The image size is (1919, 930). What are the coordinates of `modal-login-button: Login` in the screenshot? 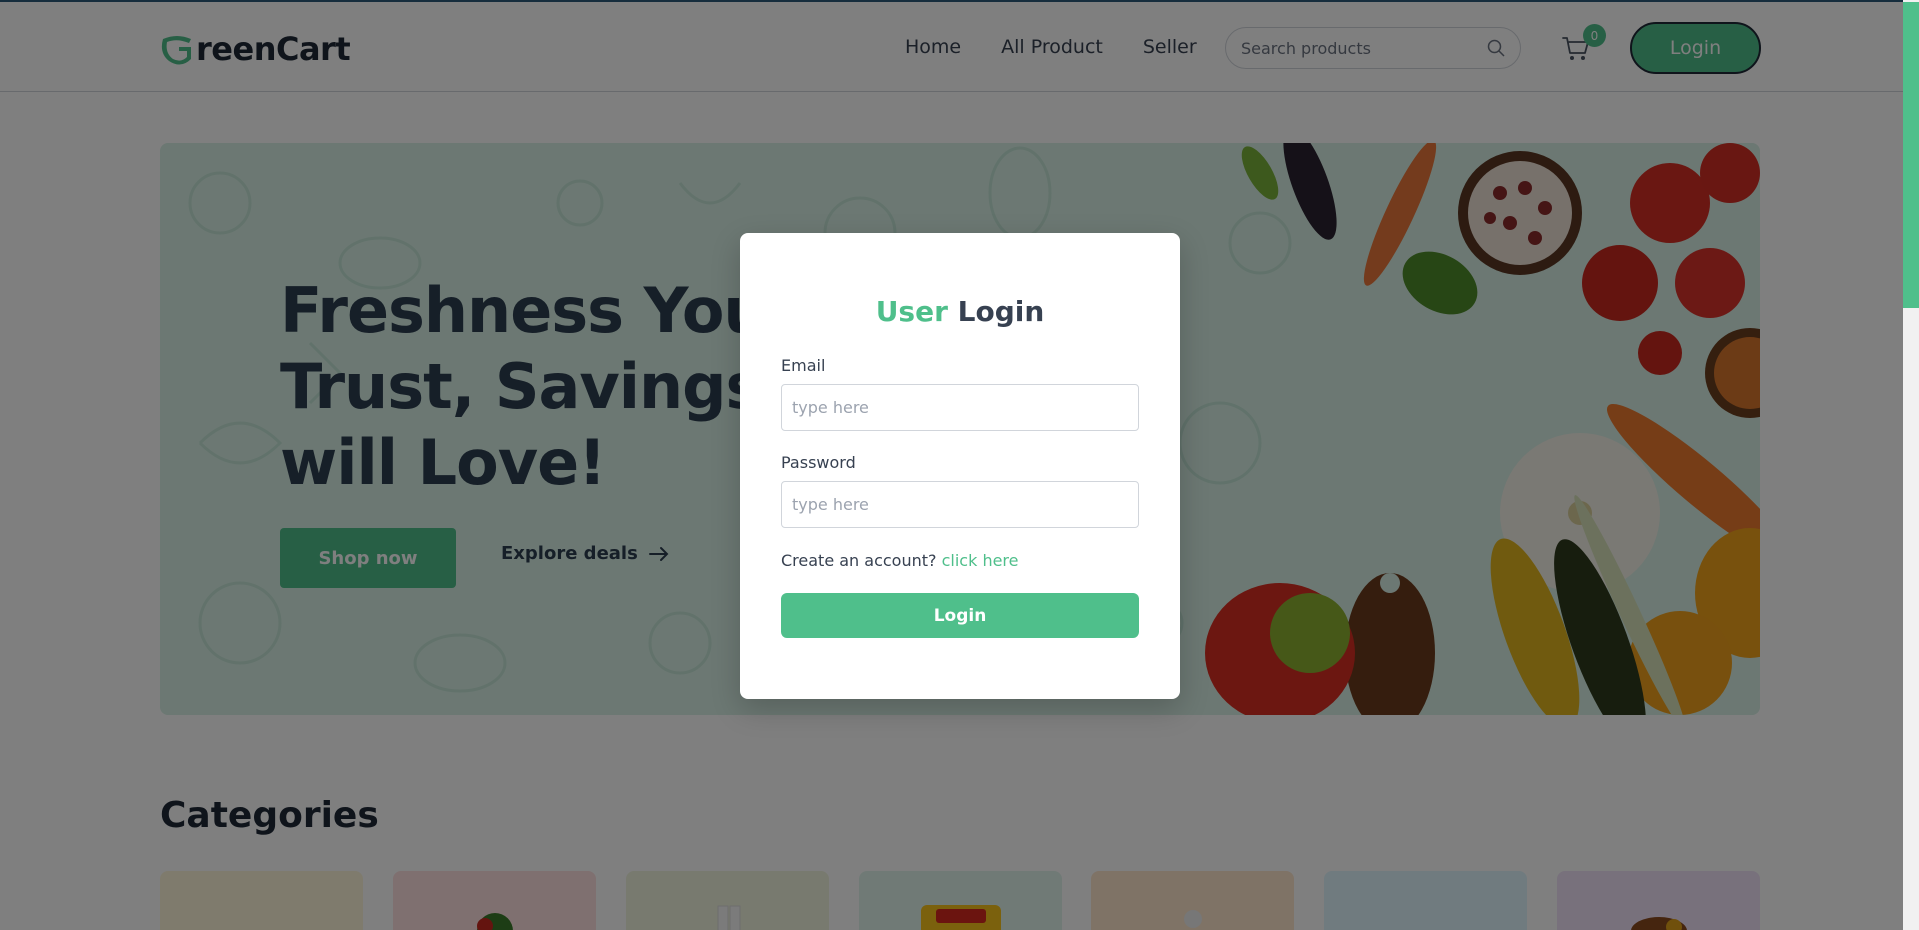 It's located at (960, 615).